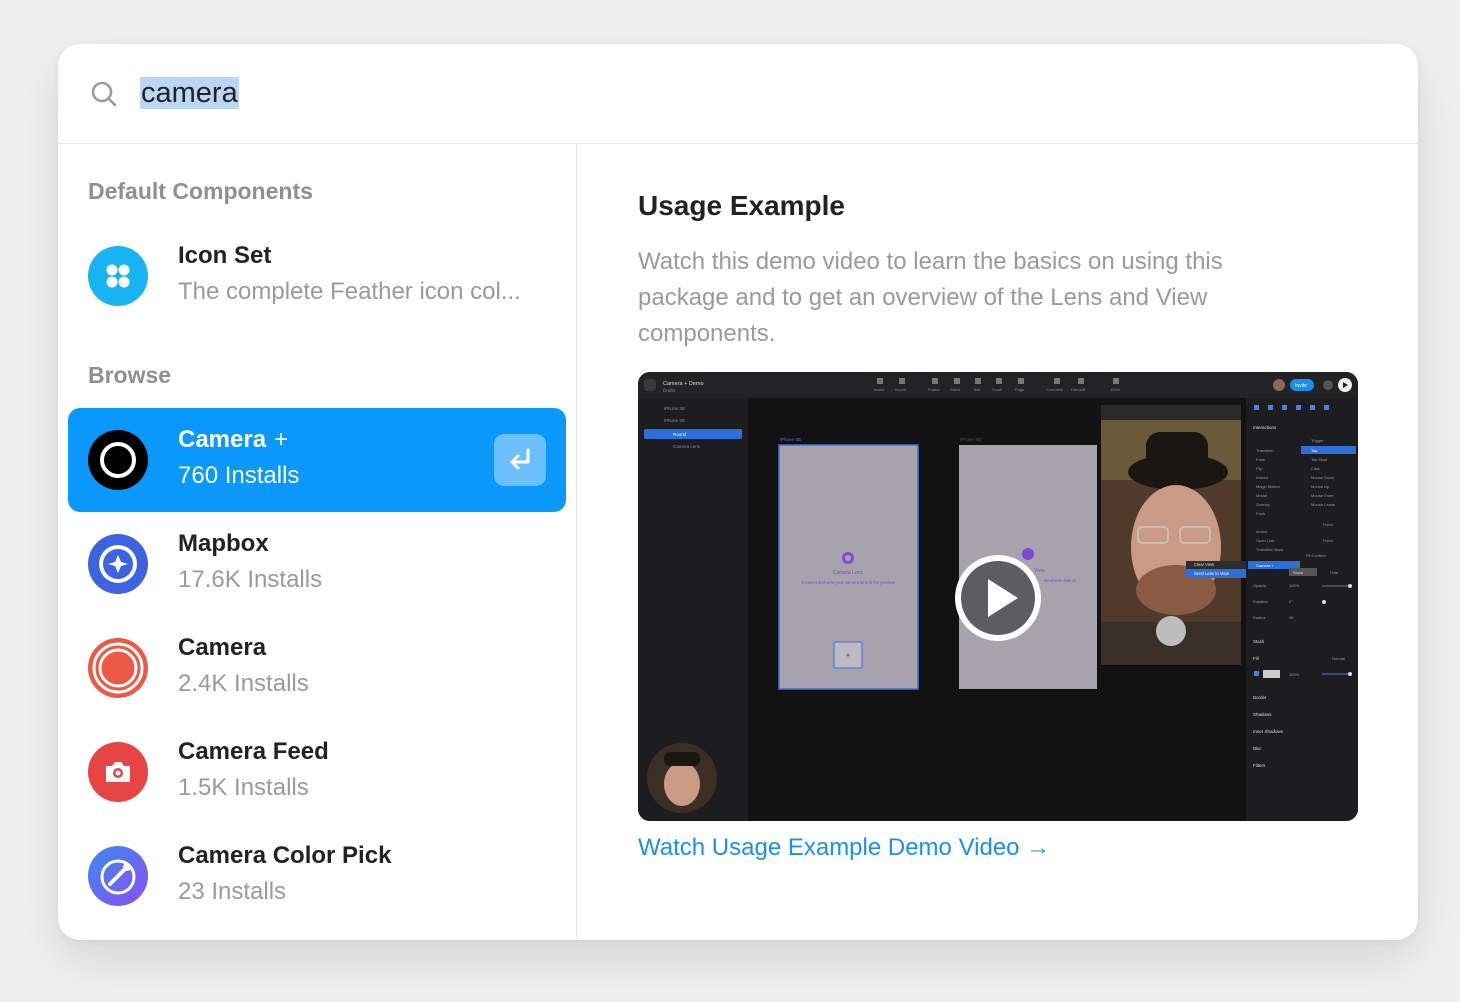  I want to click on svg-text: Fade, so click(1261, 459).